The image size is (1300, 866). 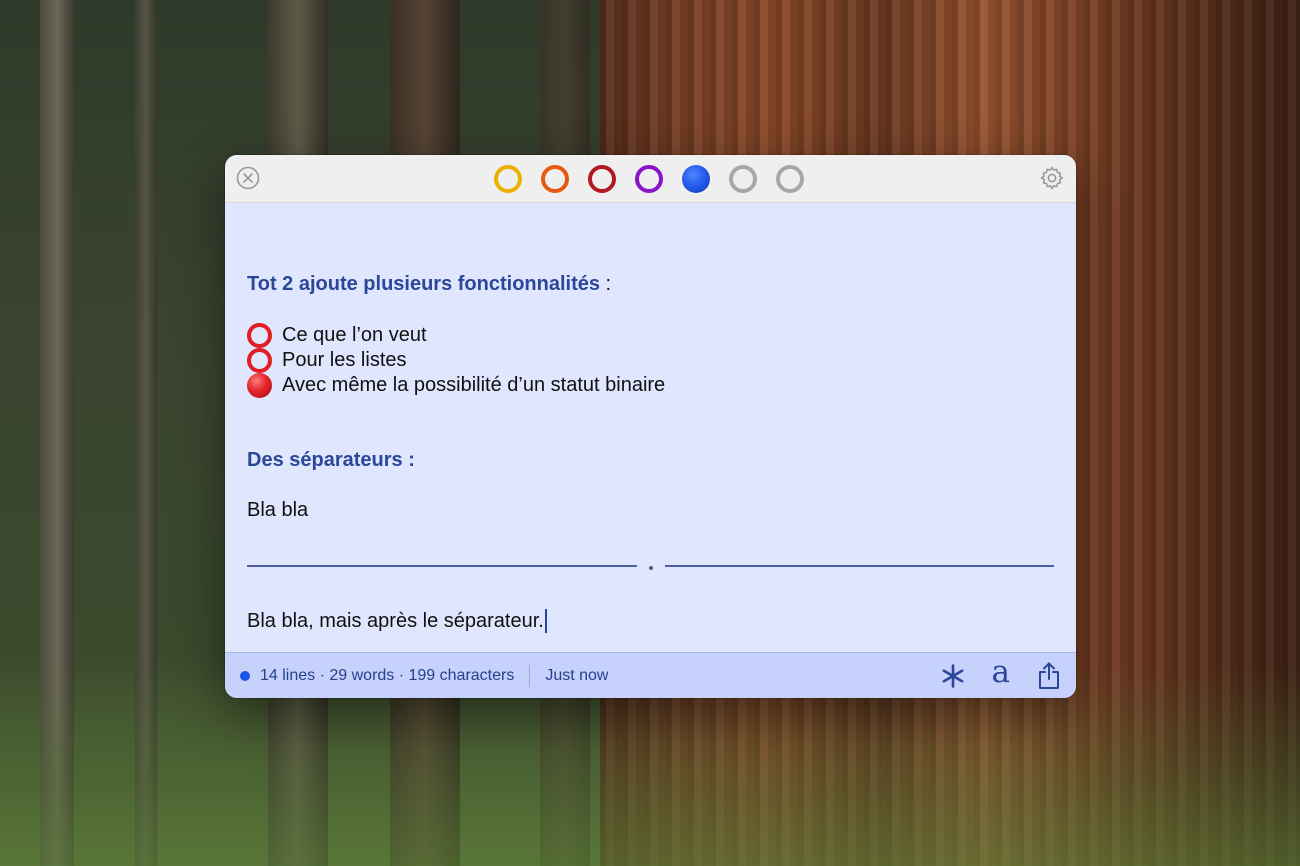 I want to click on titlebar, so click(x=650, y=179).